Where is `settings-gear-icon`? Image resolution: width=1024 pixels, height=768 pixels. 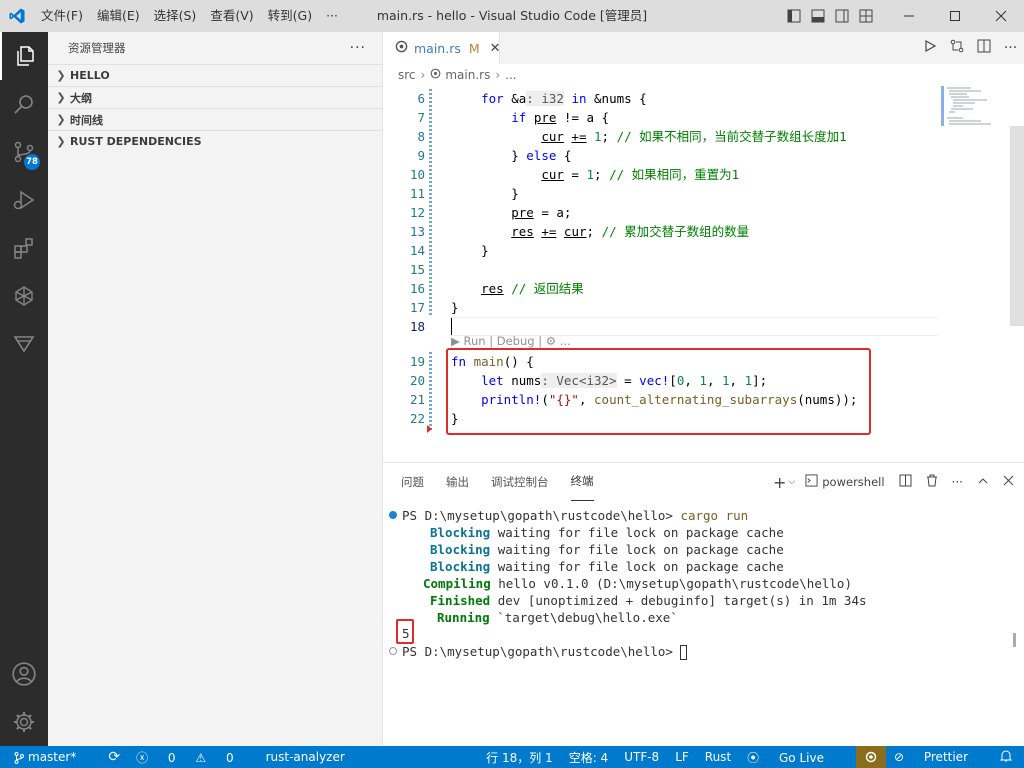
settings-gear-icon is located at coordinates (24, 722).